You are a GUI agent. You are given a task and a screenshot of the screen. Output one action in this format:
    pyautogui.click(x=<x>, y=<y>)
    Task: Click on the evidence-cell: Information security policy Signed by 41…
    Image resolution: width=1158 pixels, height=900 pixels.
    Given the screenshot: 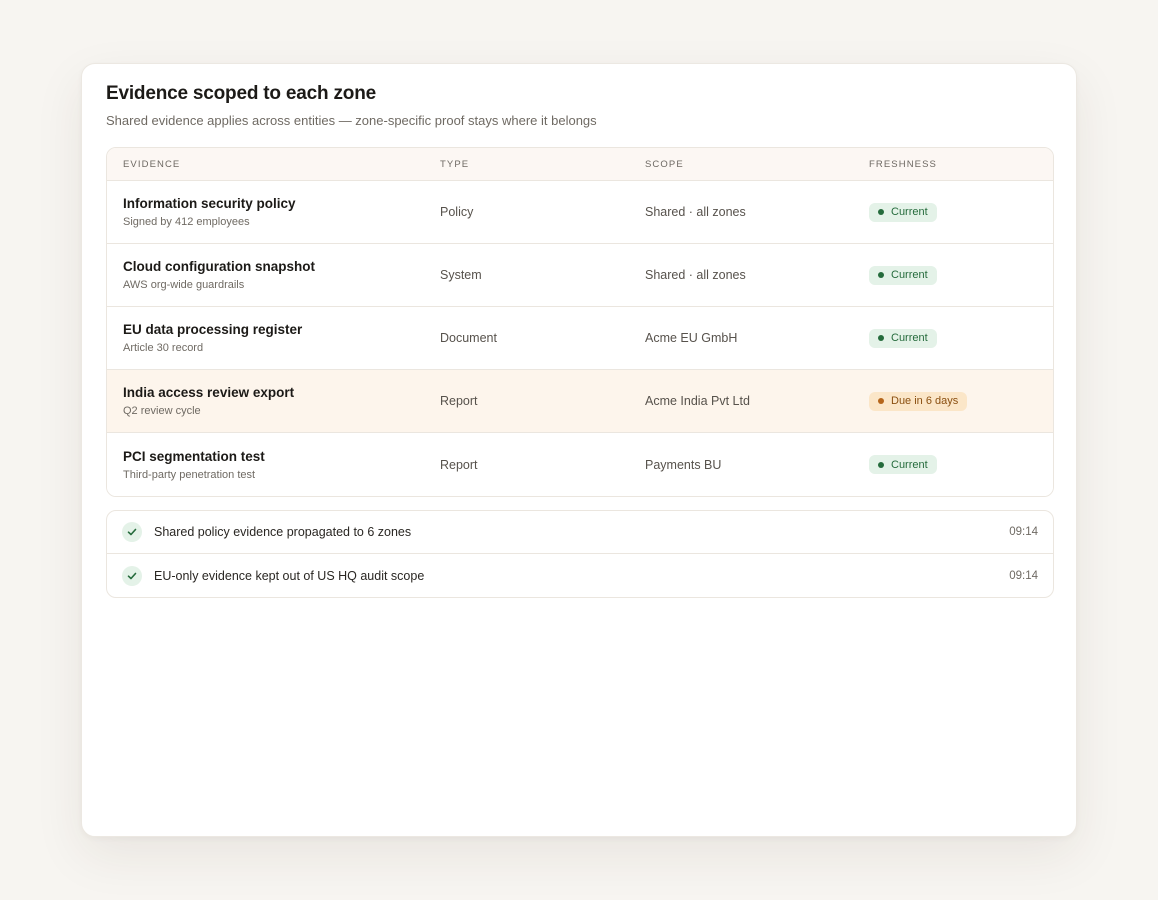 What is the action you would take?
    pyautogui.click(x=273, y=212)
    